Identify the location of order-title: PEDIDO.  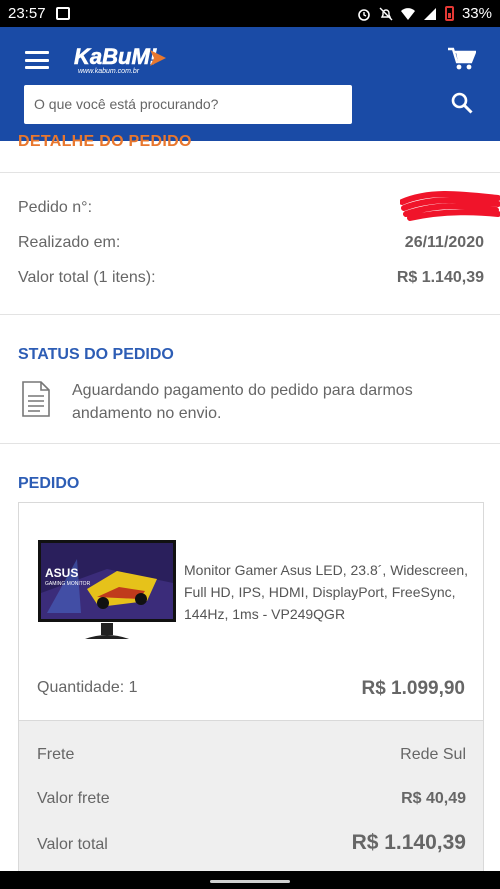
(49, 483).